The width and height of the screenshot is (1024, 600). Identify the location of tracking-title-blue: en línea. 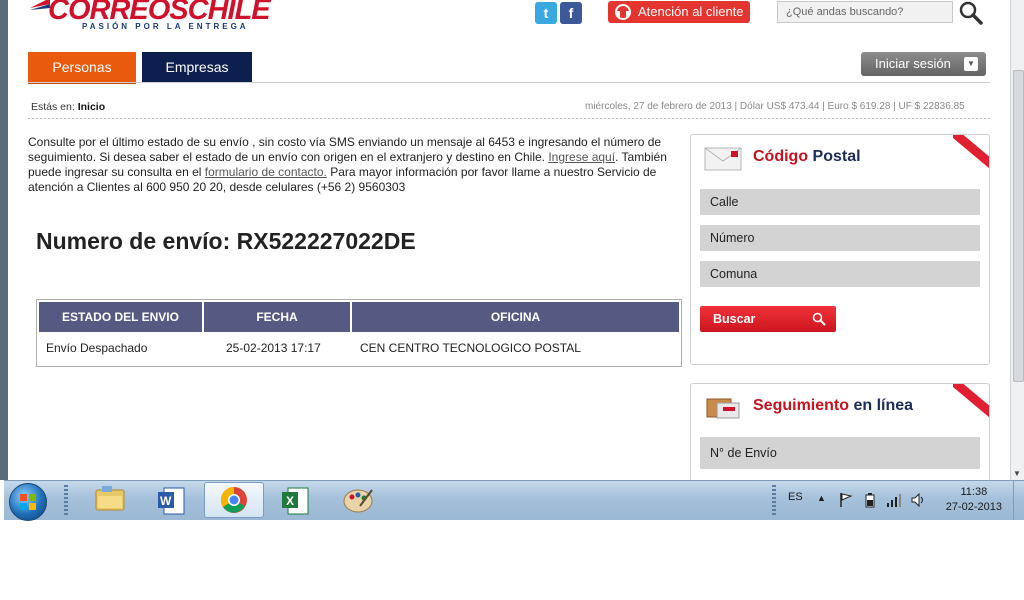
(883, 405).